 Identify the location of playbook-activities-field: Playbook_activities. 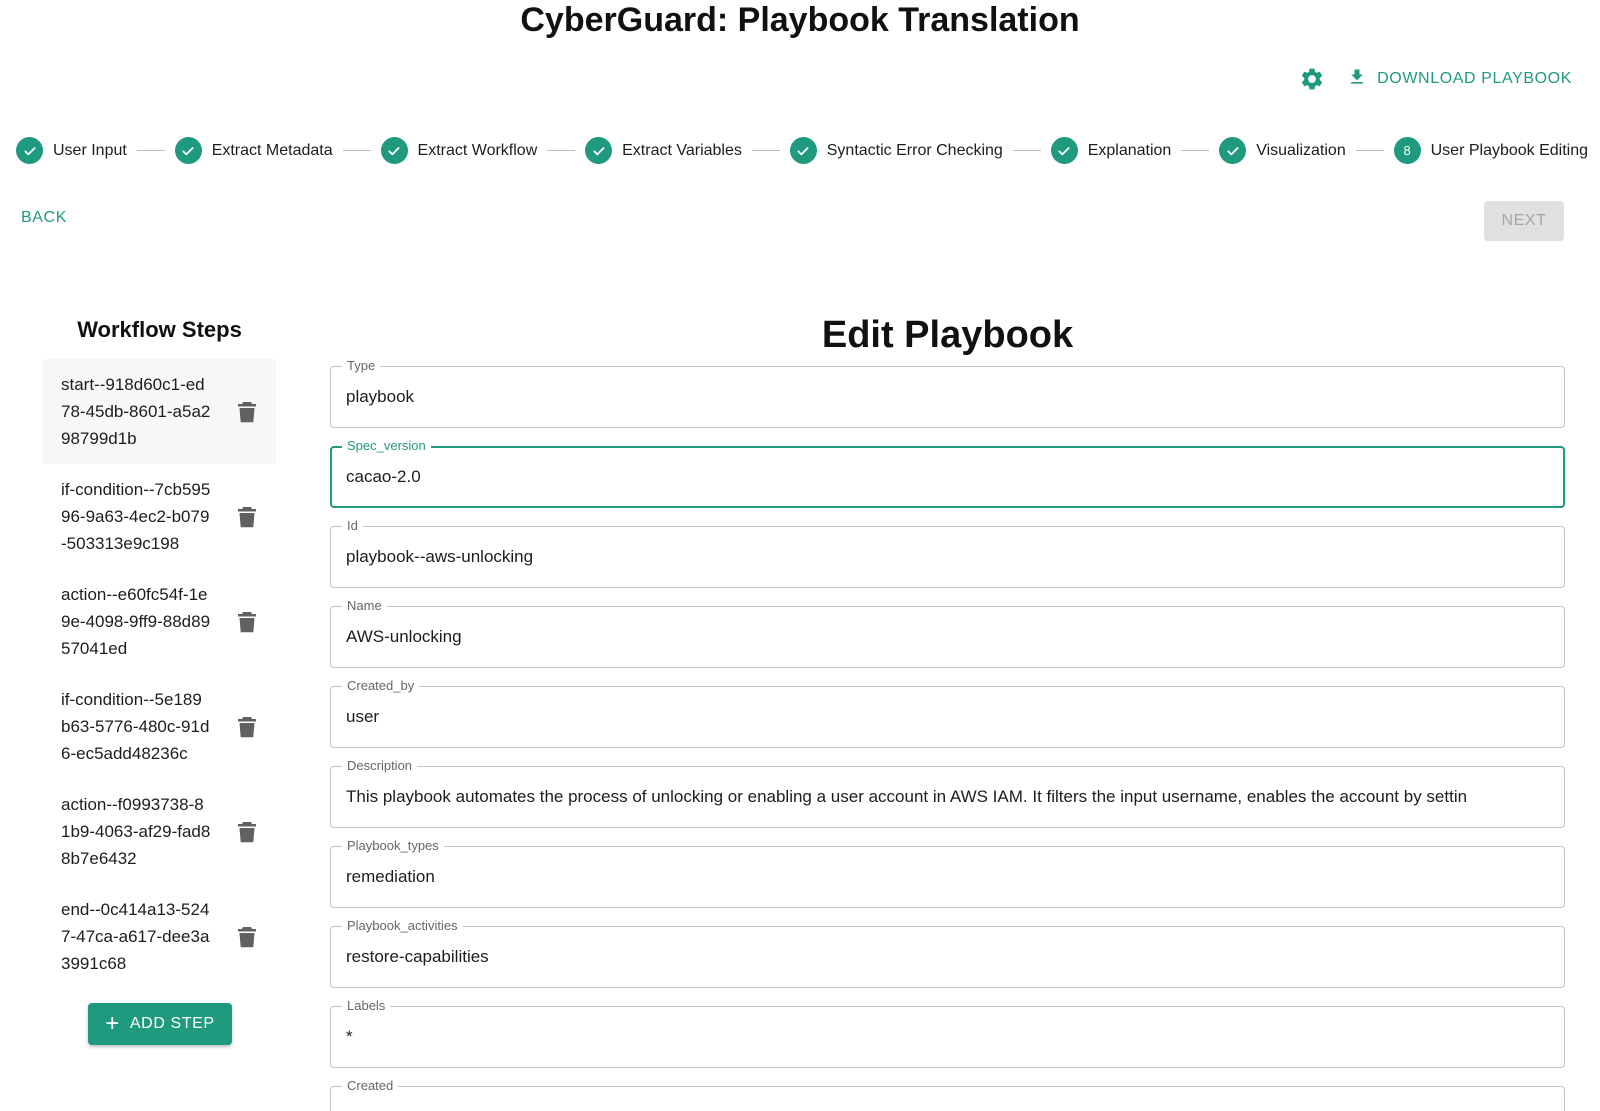
(947, 953).